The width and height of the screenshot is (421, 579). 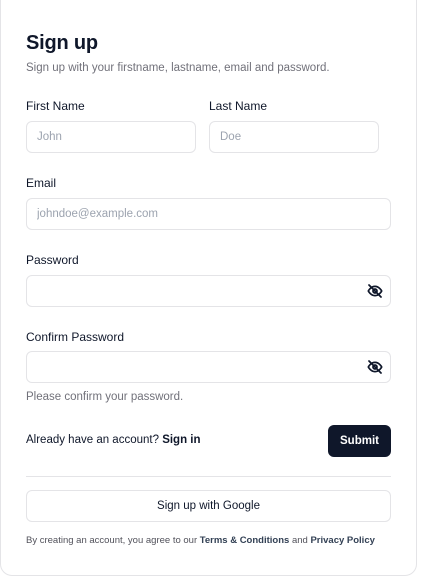 What do you see at coordinates (299, 540) in the screenshot?
I see `terms-conjunction: and` at bounding box center [299, 540].